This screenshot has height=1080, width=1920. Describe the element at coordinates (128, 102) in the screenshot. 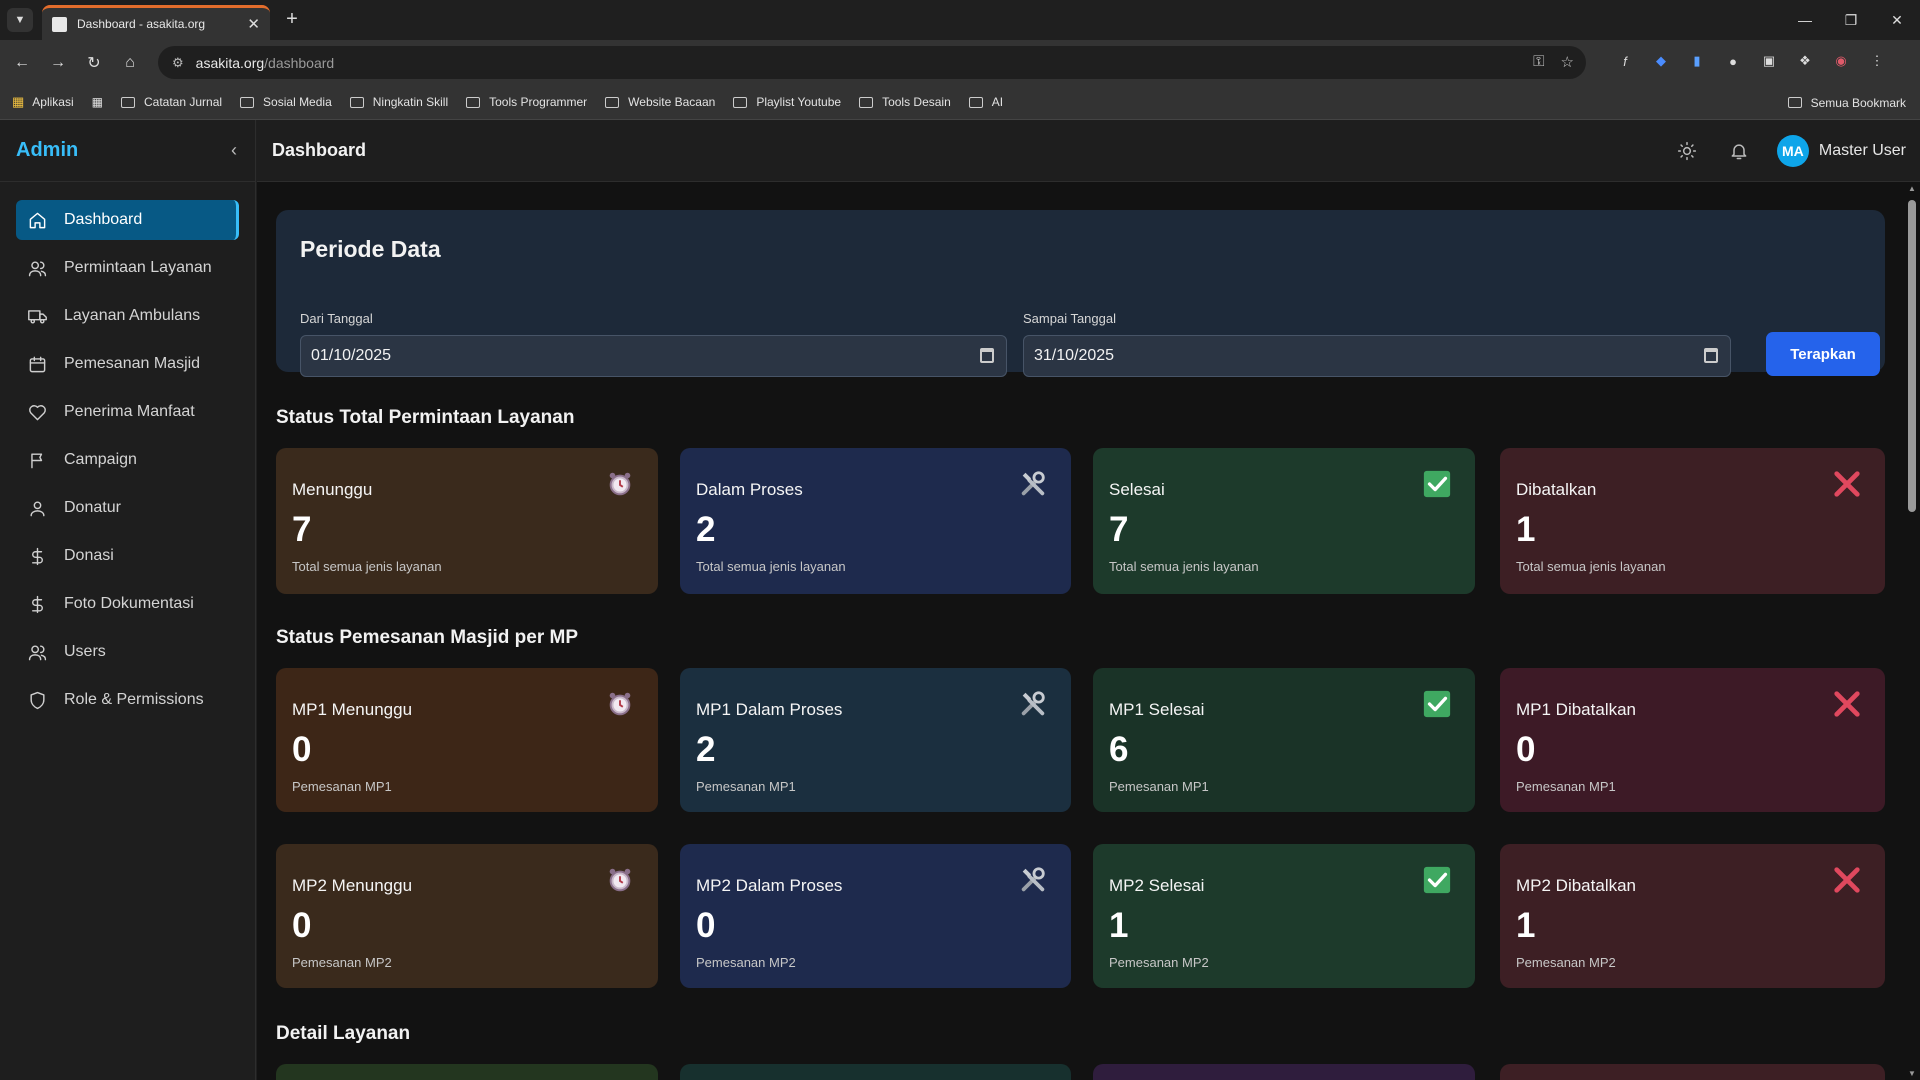

I see `notebook-icon` at that location.